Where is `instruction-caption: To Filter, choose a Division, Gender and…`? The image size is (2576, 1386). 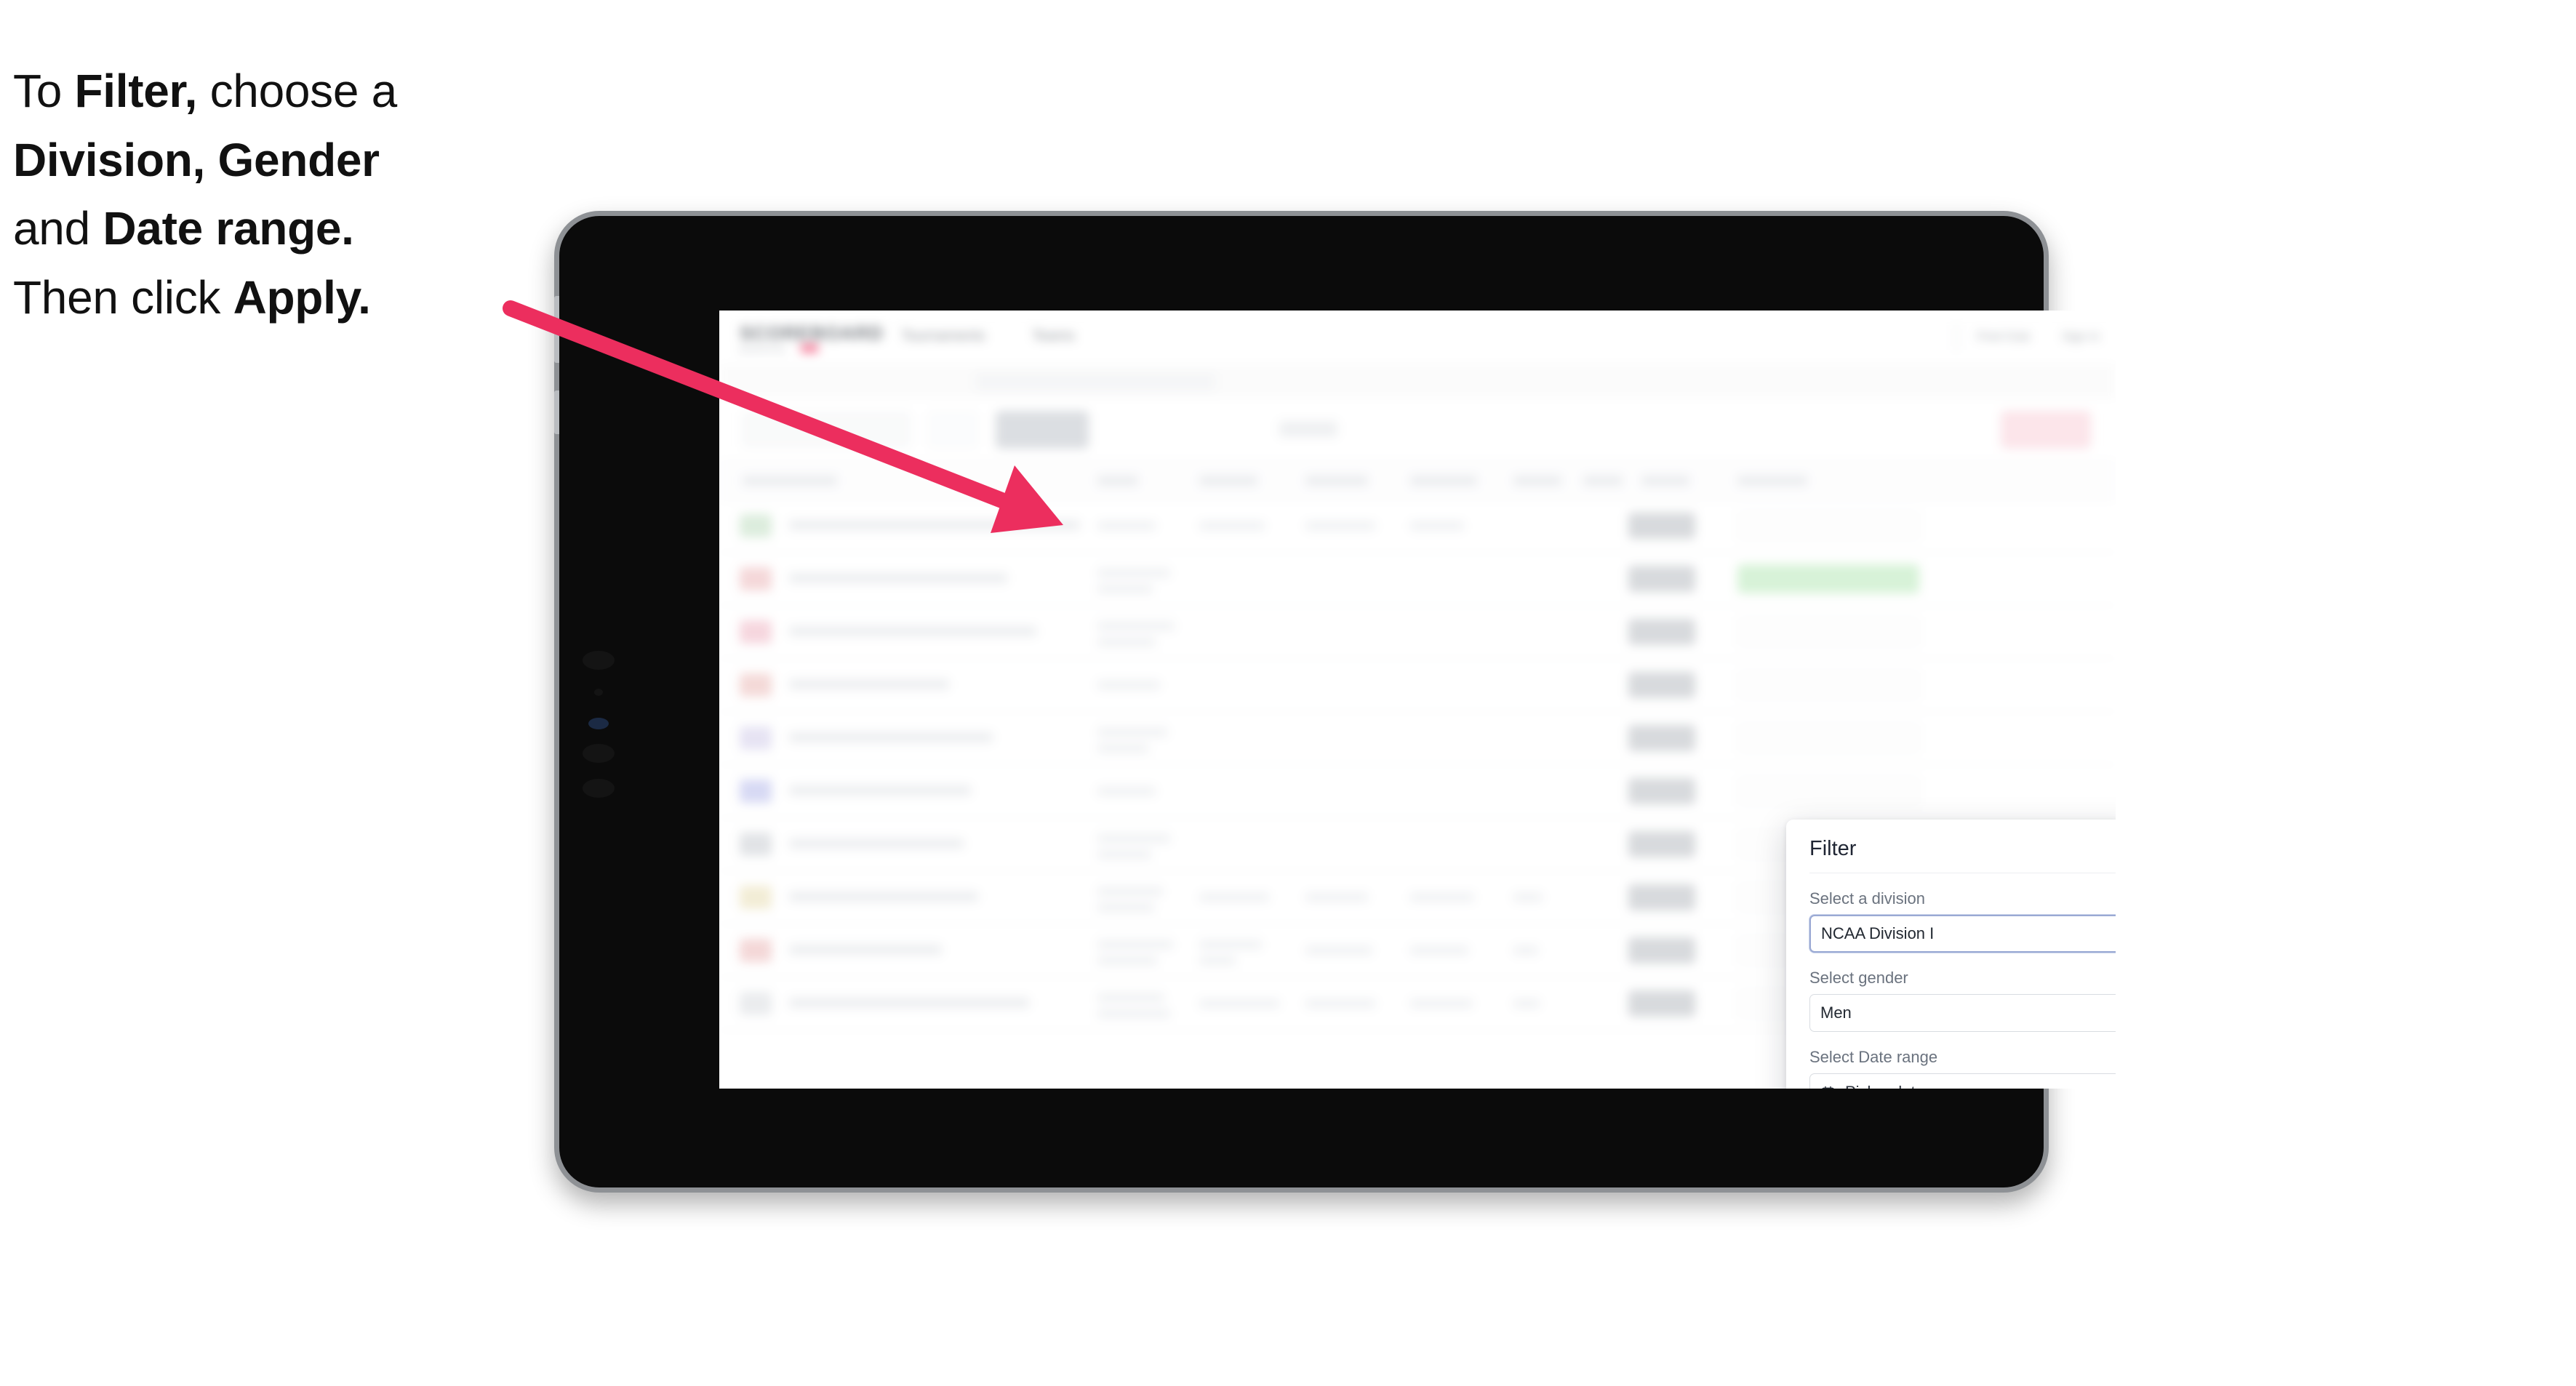
instruction-caption: To Filter, choose a Division, Gender and… is located at coordinates (275, 195).